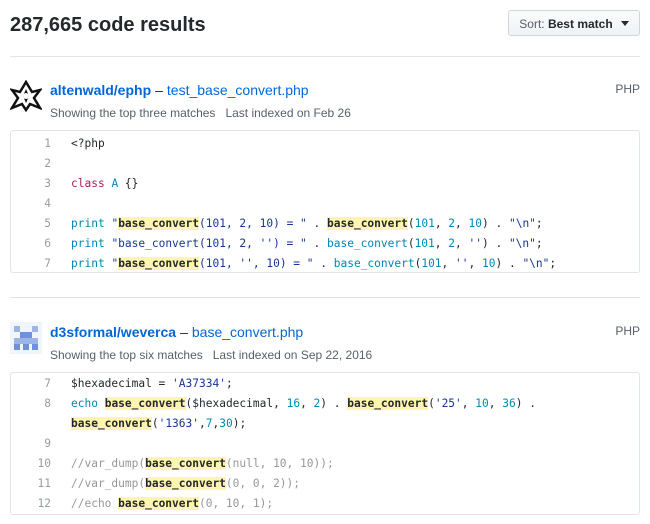 This screenshot has width=650, height=524. I want to click on result-title: altenwald/ephp – test_base_convert.php, so click(179, 90).